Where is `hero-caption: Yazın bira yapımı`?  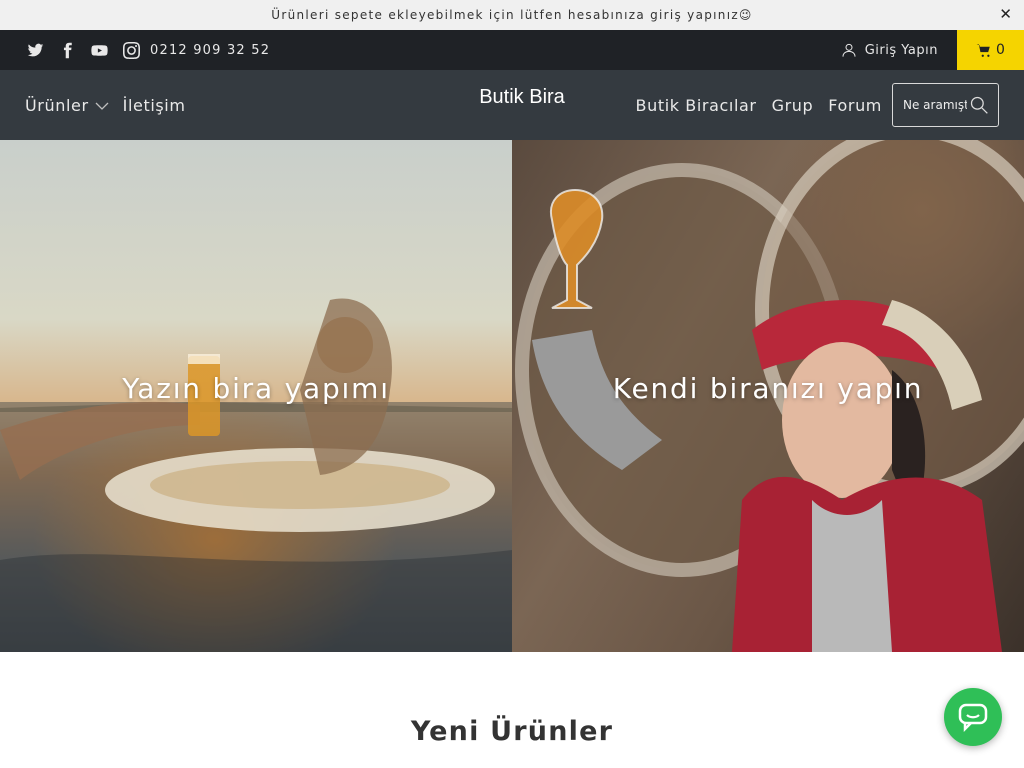 hero-caption: Yazın bira yapımı is located at coordinates (256, 388).